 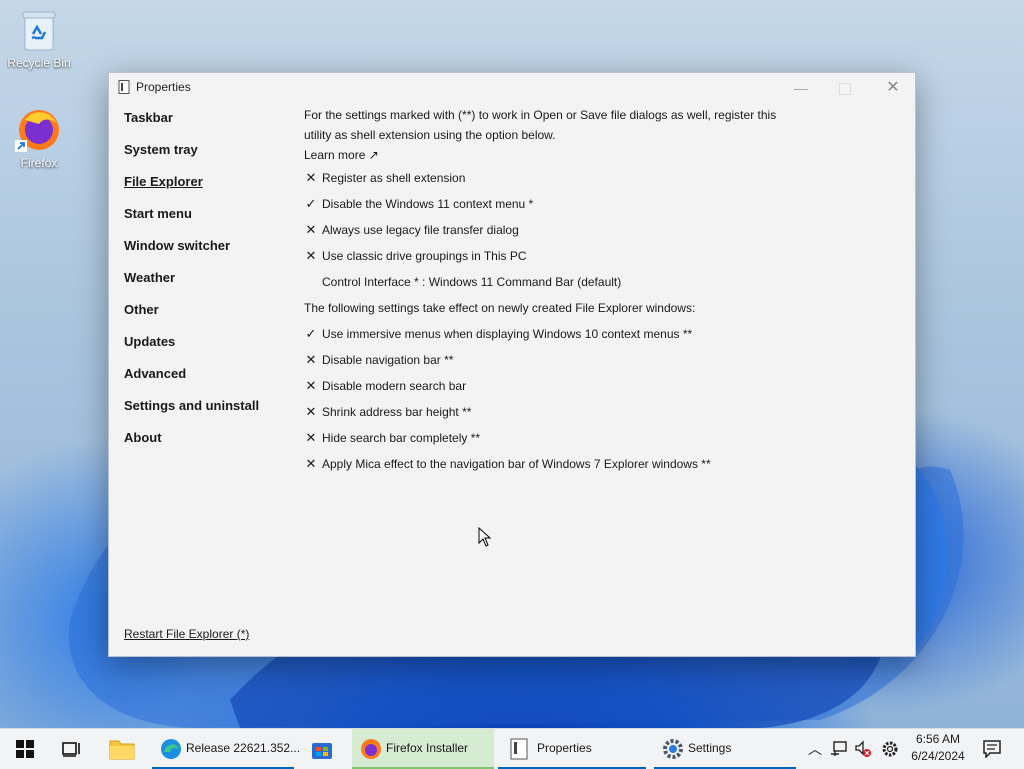 What do you see at coordinates (564, 748) in the screenshot?
I see `taskbar-app-label: Properties` at bounding box center [564, 748].